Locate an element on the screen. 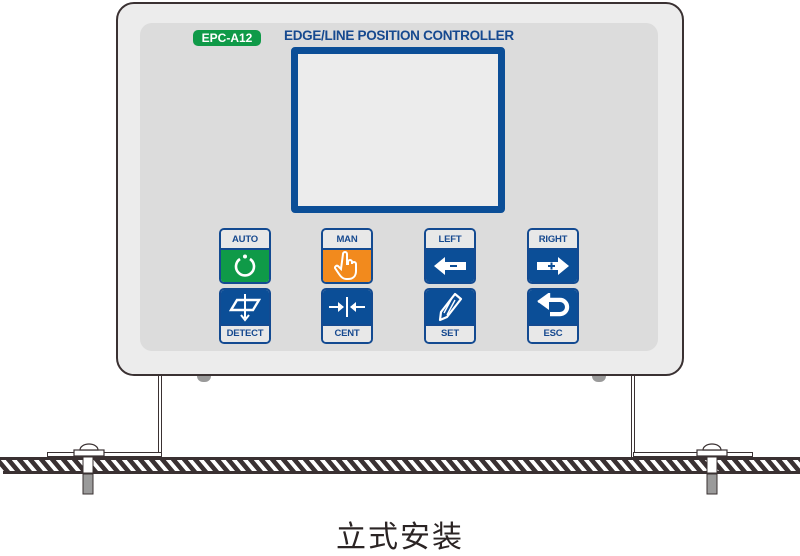 This screenshot has width=800, height=556. lcd-screen is located at coordinates (398, 130).